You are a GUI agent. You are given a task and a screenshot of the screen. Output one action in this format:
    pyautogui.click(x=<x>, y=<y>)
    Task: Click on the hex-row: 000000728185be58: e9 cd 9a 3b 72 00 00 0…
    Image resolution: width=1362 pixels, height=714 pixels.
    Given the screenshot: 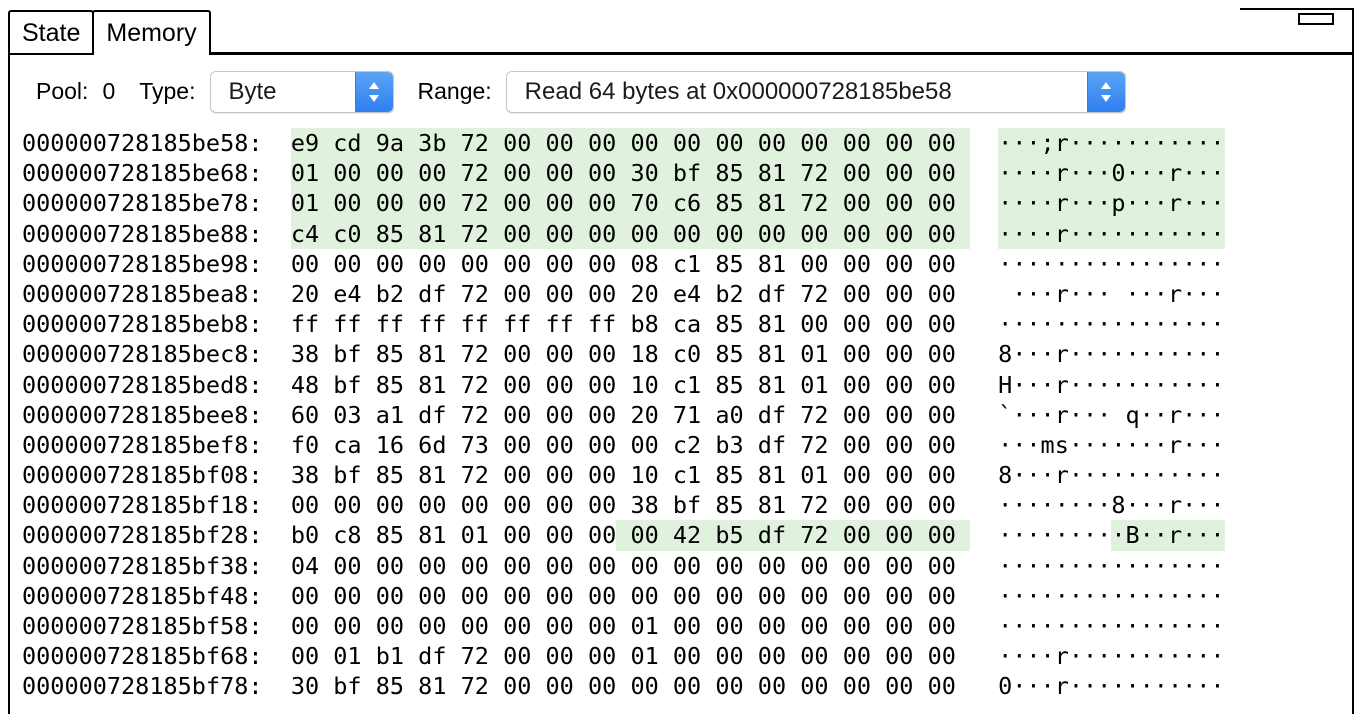 What is the action you would take?
    pyautogui.click(x=681, y=143)
    